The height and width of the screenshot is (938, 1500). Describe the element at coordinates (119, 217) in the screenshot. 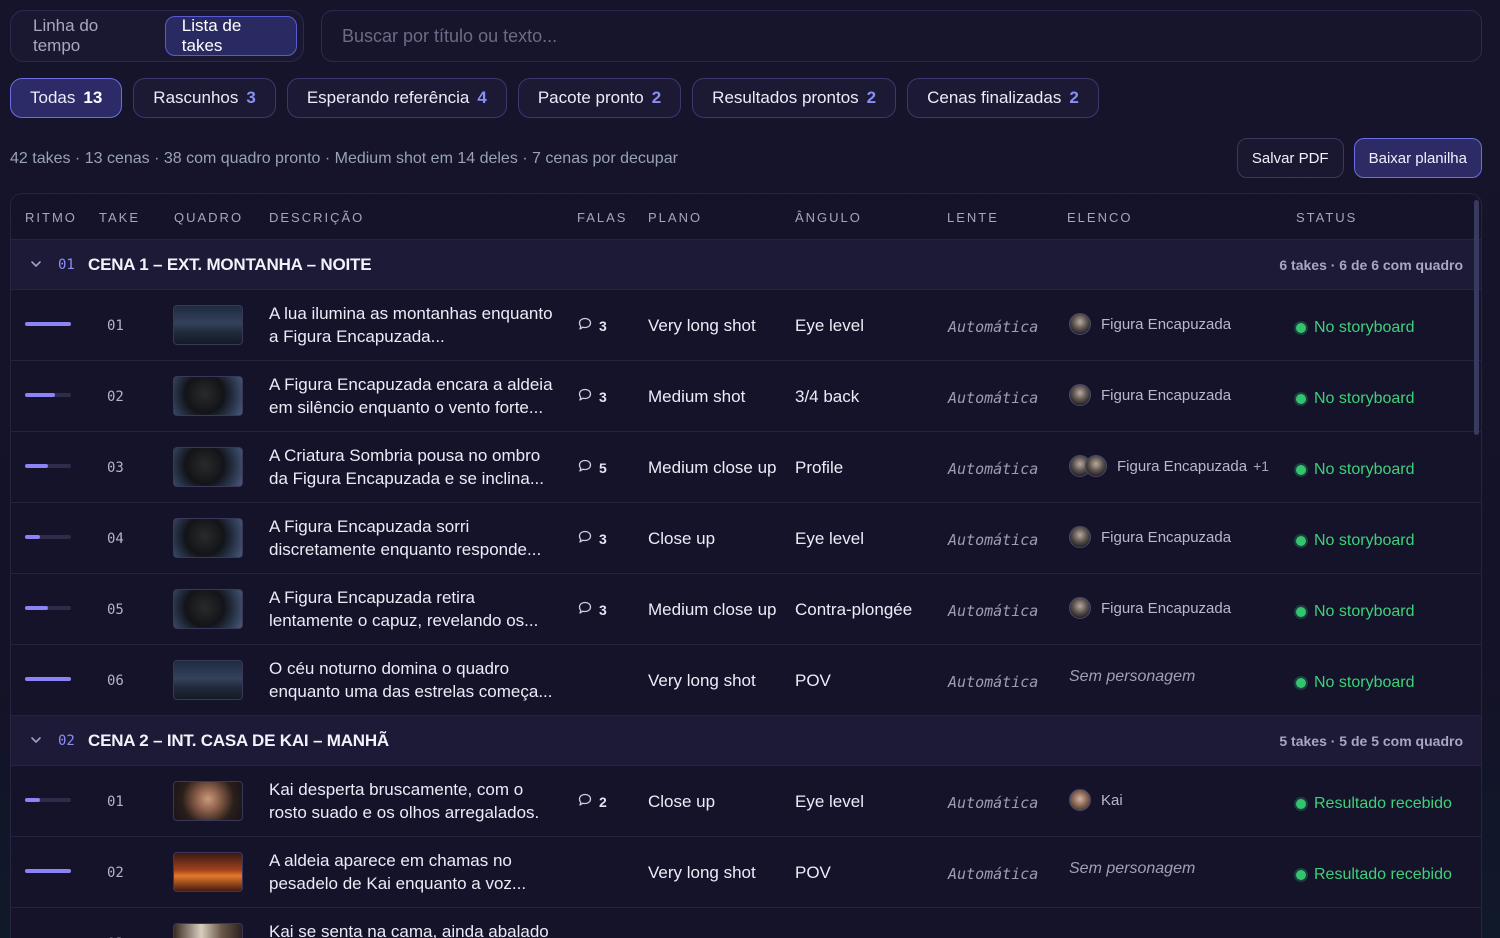

I see `col-take: TAKE` at that location.